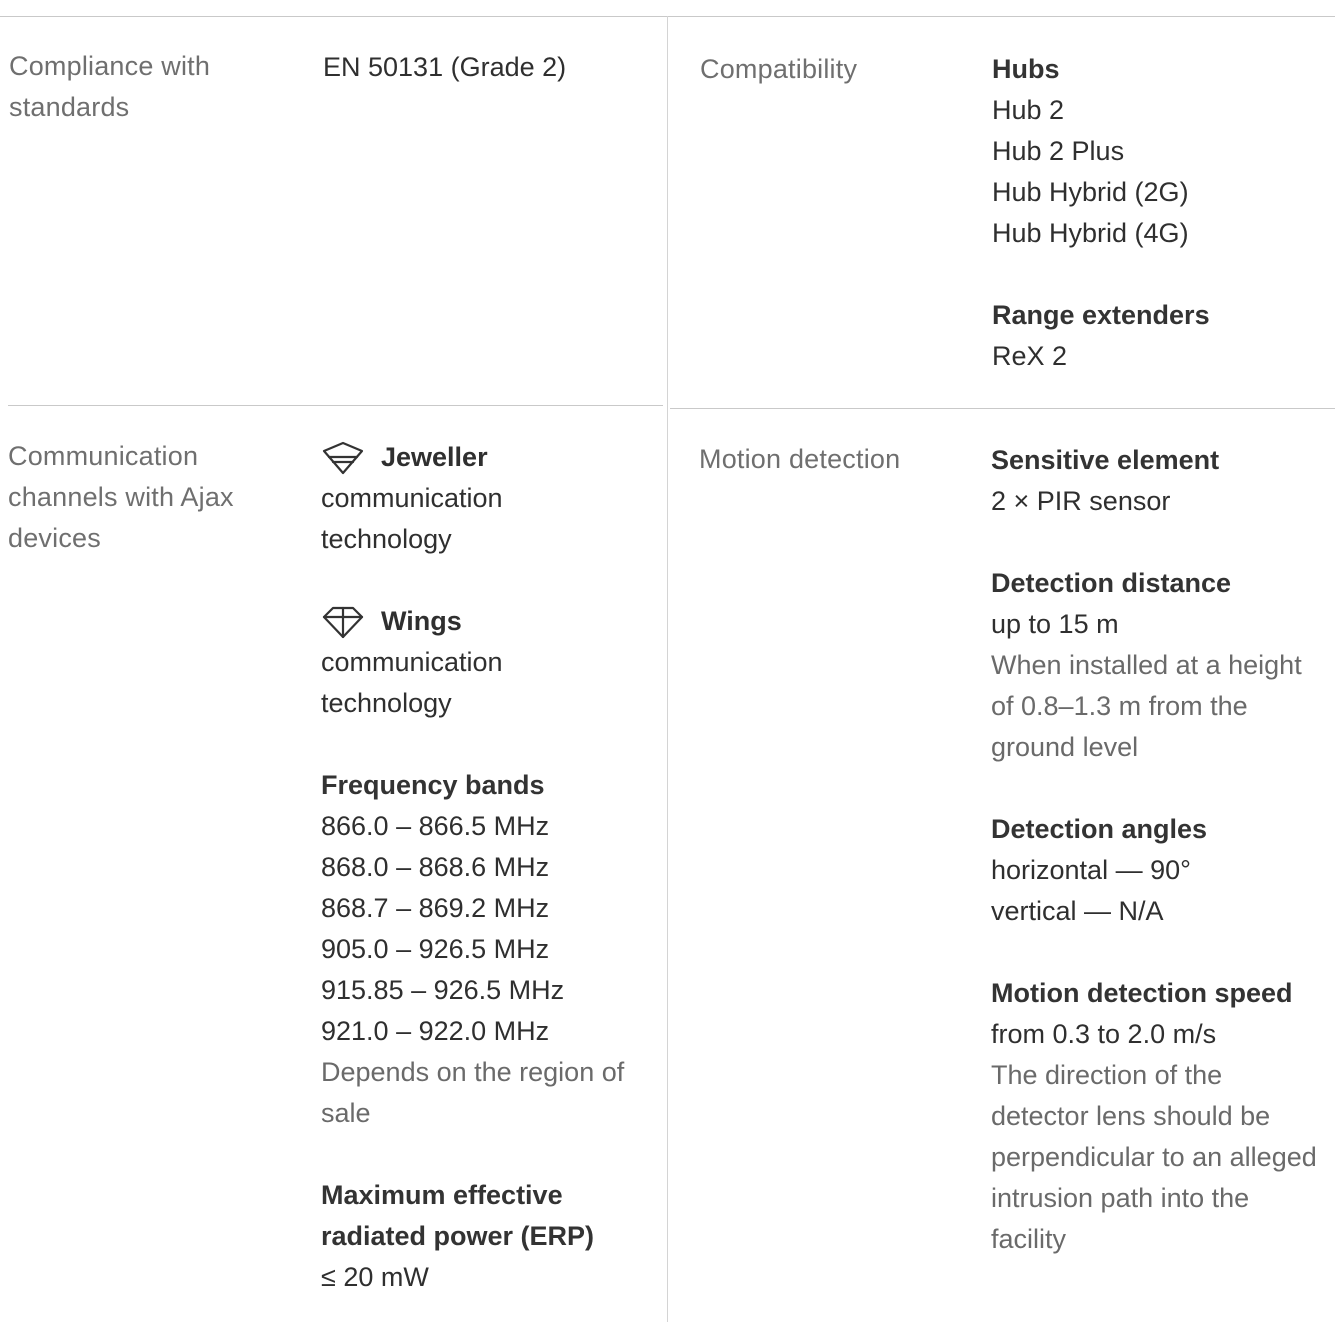 This screenshot has height=1322, width=1335. I want to click on row-divider-right, so click(1002, 408).